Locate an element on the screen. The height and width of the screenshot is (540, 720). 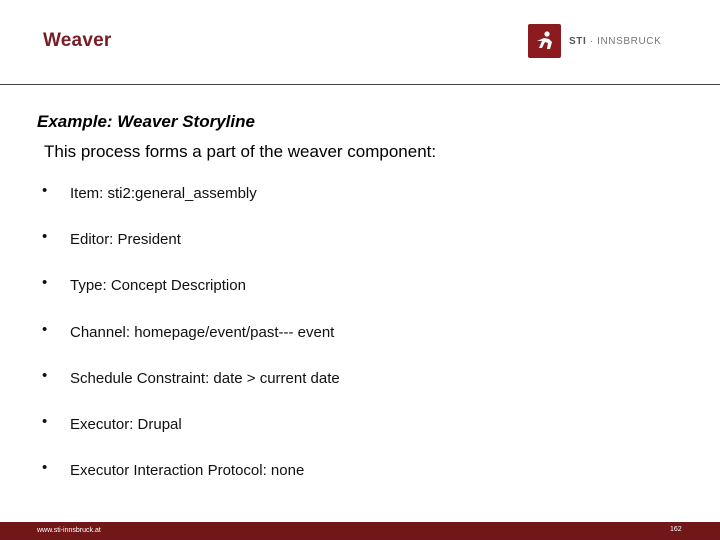
list-item: • Channel: homepage/event/past--- event is located at coordinates (360, 344).